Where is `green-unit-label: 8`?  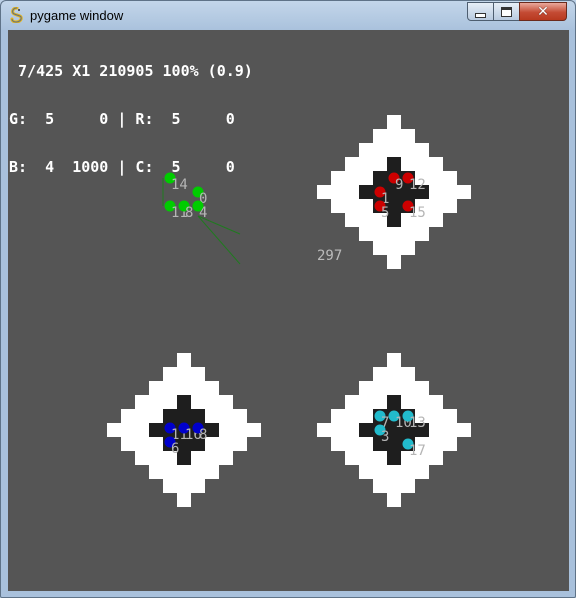 green-unit-label: 8 is located at coordinates (189, 213).